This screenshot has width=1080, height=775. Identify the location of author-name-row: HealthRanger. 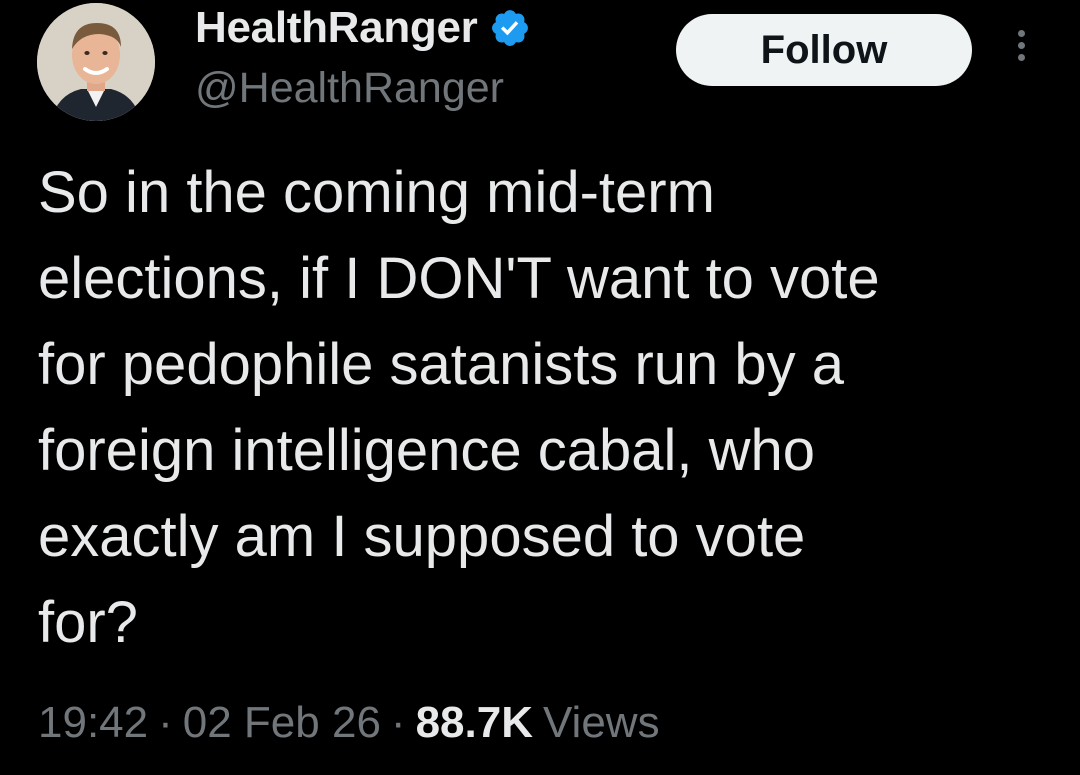
(363, 28).